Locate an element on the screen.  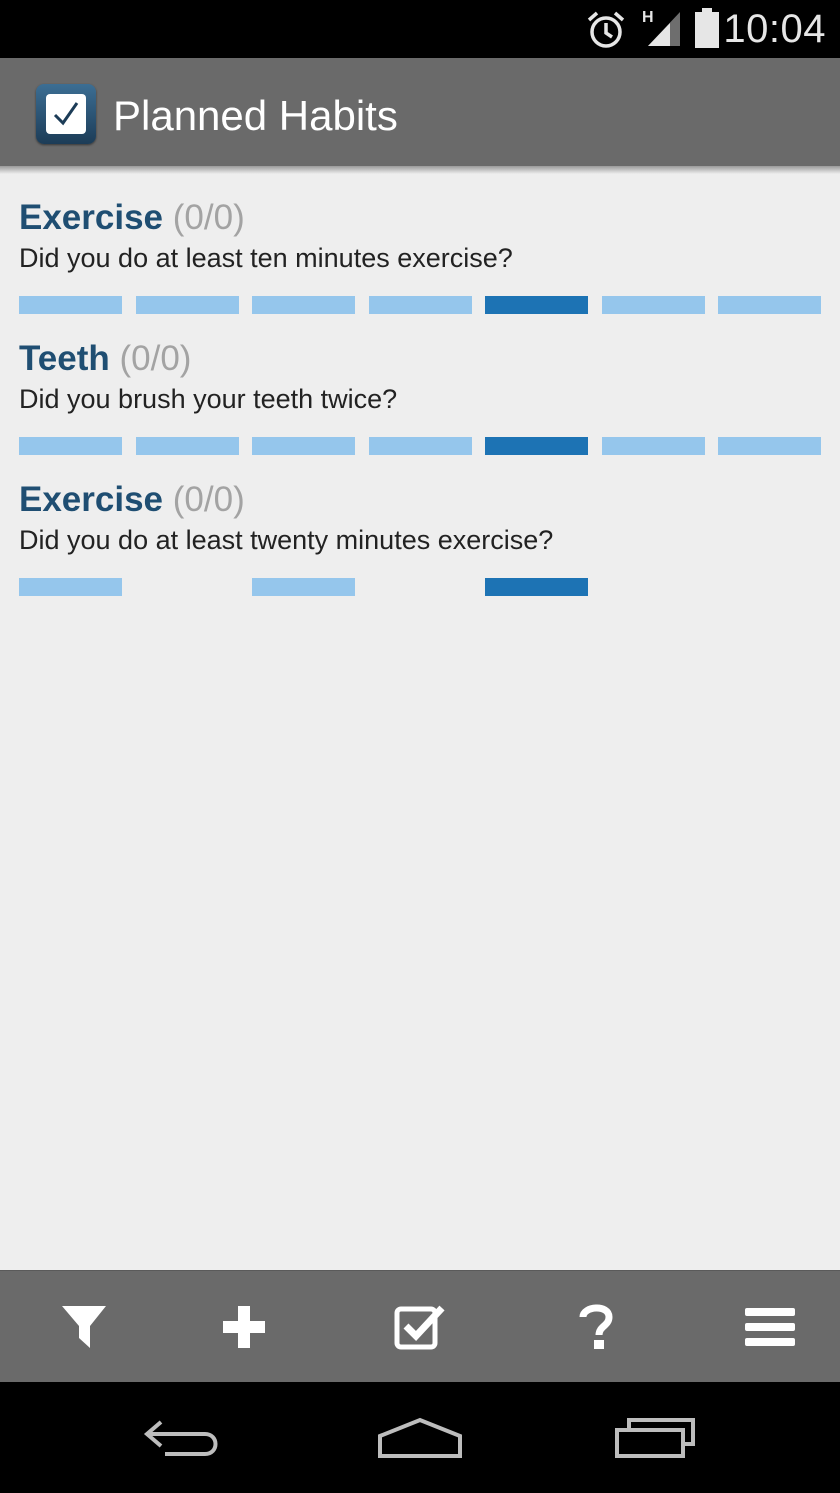
home-button is located at coordinates (420, 1437).